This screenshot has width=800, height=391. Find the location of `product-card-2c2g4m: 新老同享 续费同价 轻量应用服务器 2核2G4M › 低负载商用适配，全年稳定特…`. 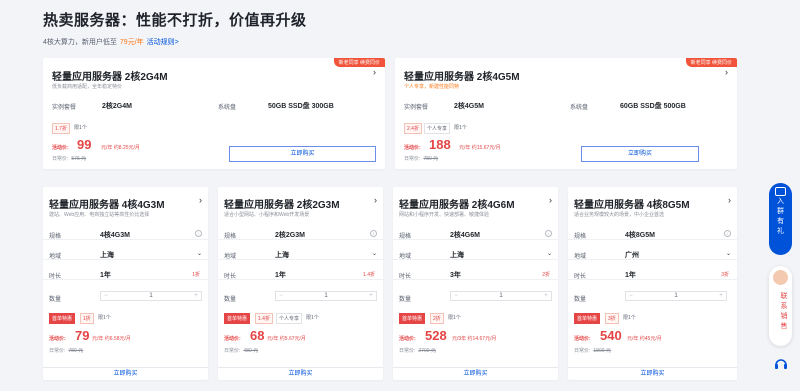

product-card-2c2g4m: 新老同享 续费同价 轻量应用服务器 2核2G4M › 低负载商用适配，全年稳定特… is located at coordinates (214, 113).